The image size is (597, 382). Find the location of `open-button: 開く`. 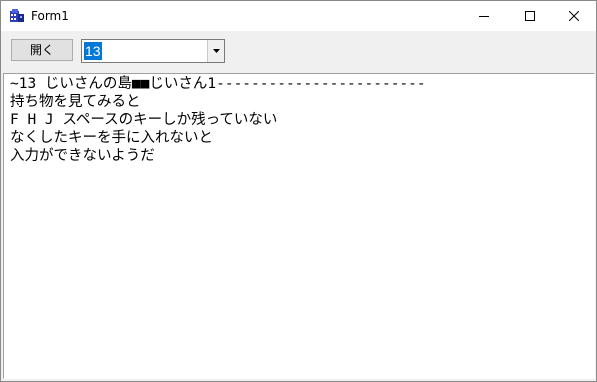

open-button: 開く is located at coordinates (42, 50).